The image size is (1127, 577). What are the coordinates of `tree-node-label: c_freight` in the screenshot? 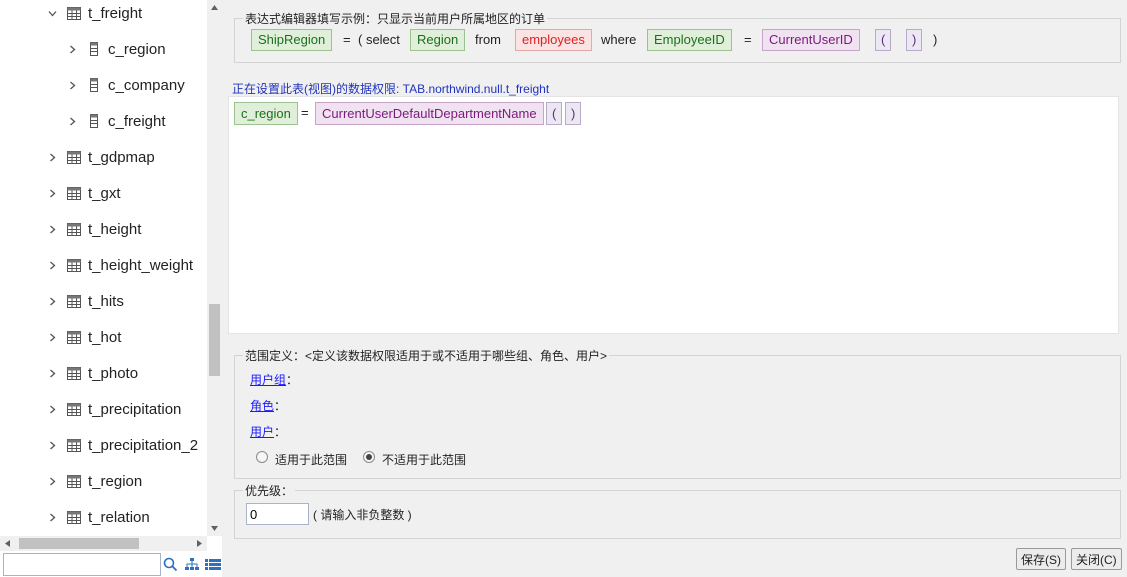 It's located at (137, 121).